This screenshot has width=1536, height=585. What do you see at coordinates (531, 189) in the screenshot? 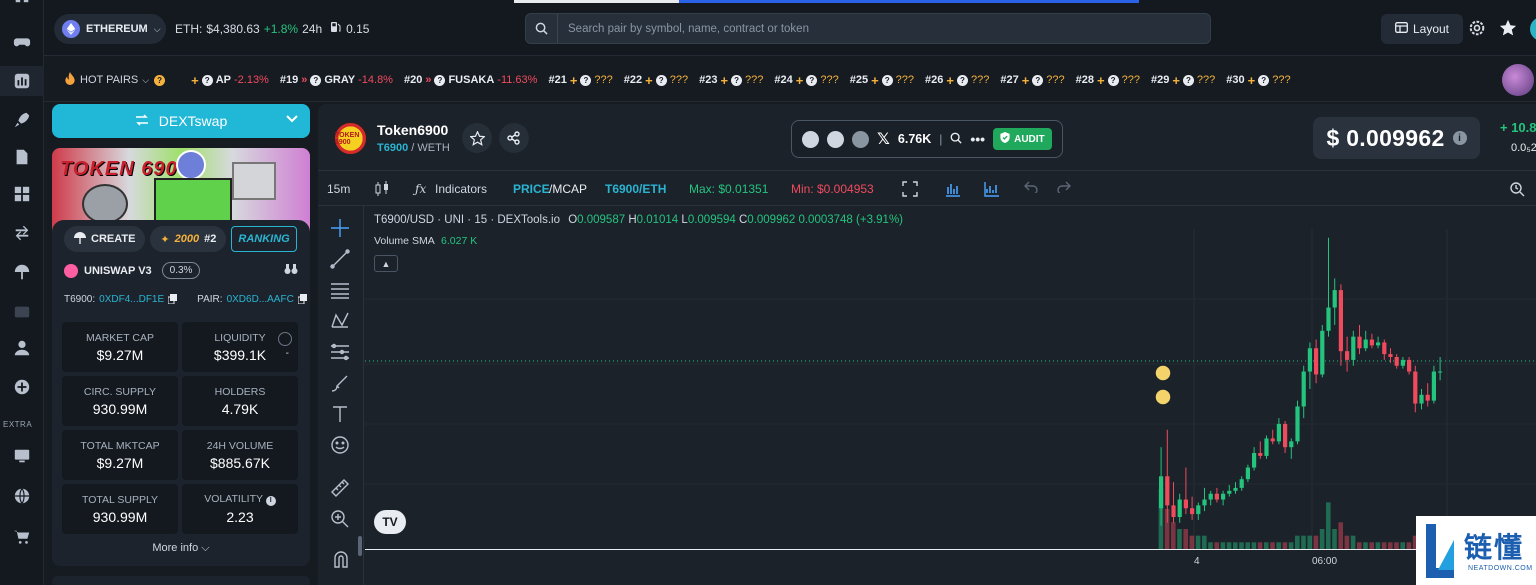
I see `price-toggle: PRICE` at bounding box center [531, 189].